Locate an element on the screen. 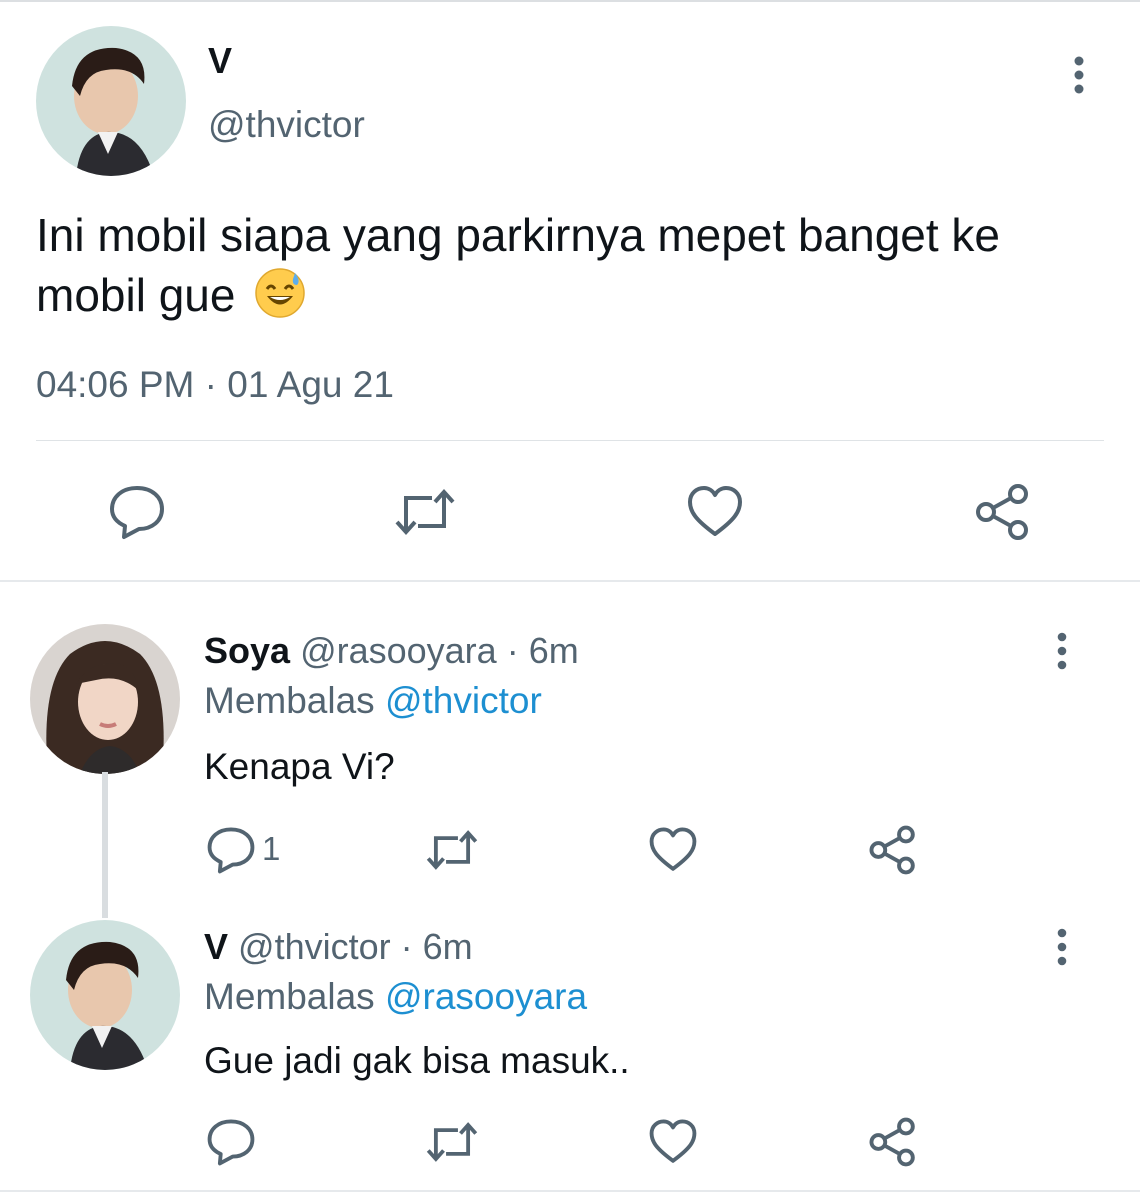  reply-header: V @thvictor · 6m is located at coordinates (338, 947).